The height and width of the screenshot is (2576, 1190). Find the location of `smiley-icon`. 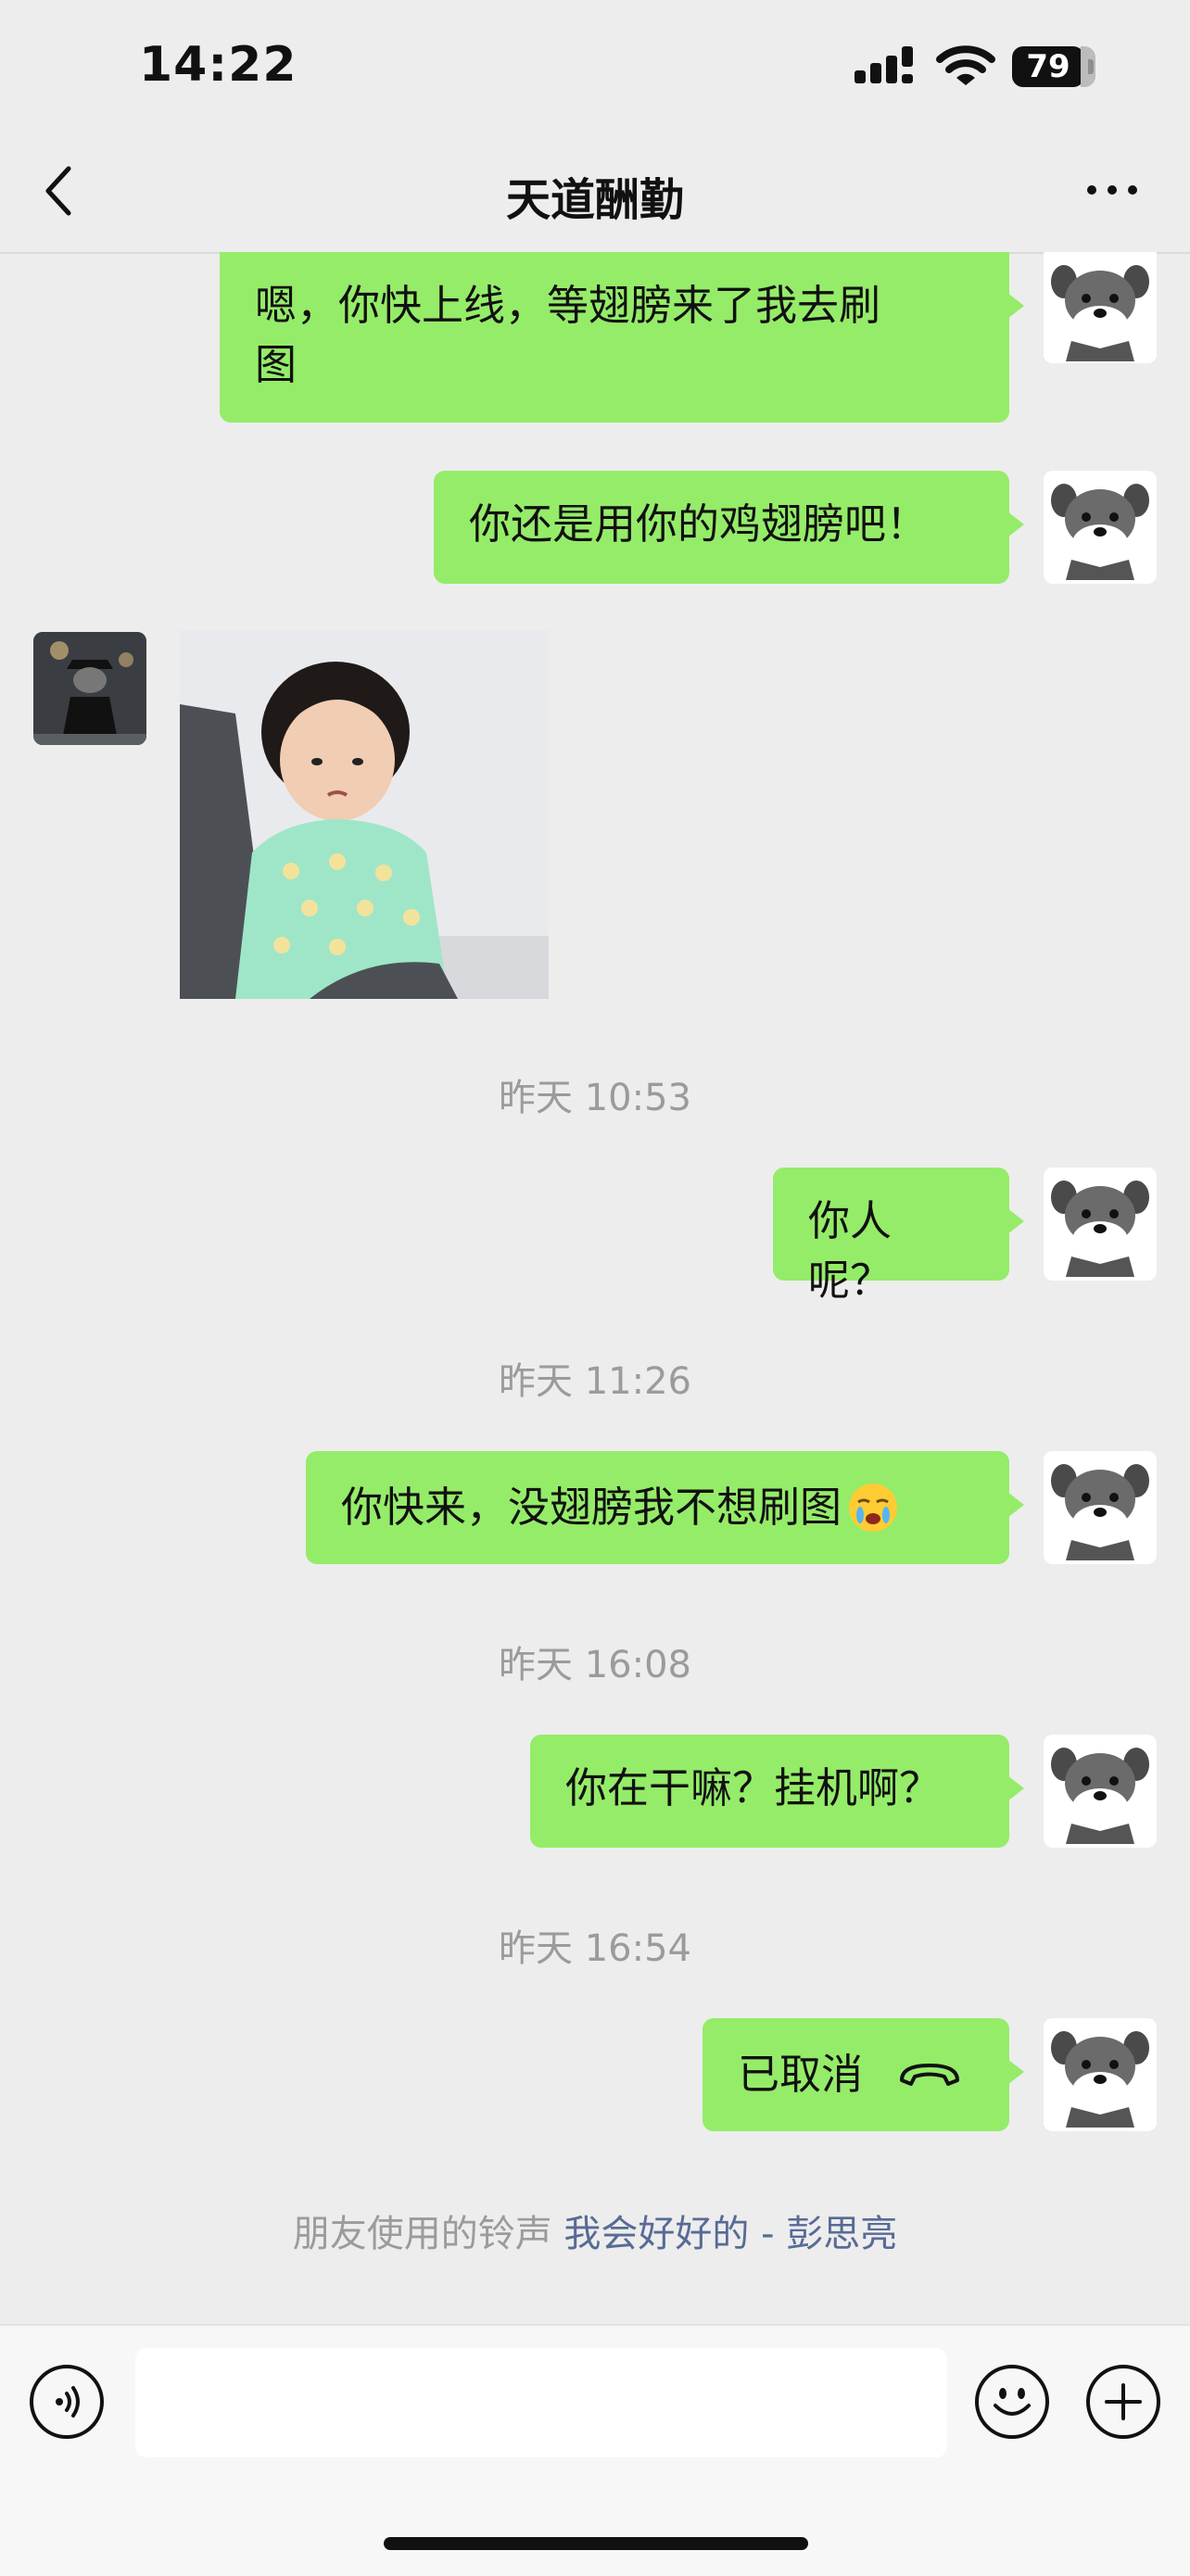

smiley-icon is located at coordinates (1013, 2402).